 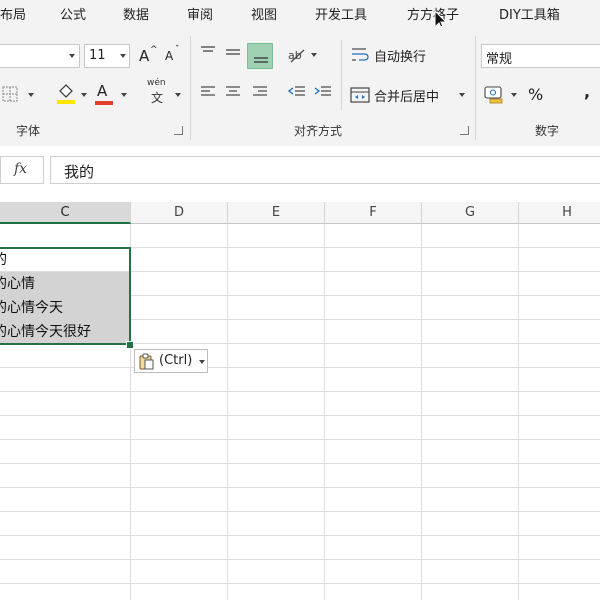 I want to click on font-color-button: A, so click(x=112, y=94).